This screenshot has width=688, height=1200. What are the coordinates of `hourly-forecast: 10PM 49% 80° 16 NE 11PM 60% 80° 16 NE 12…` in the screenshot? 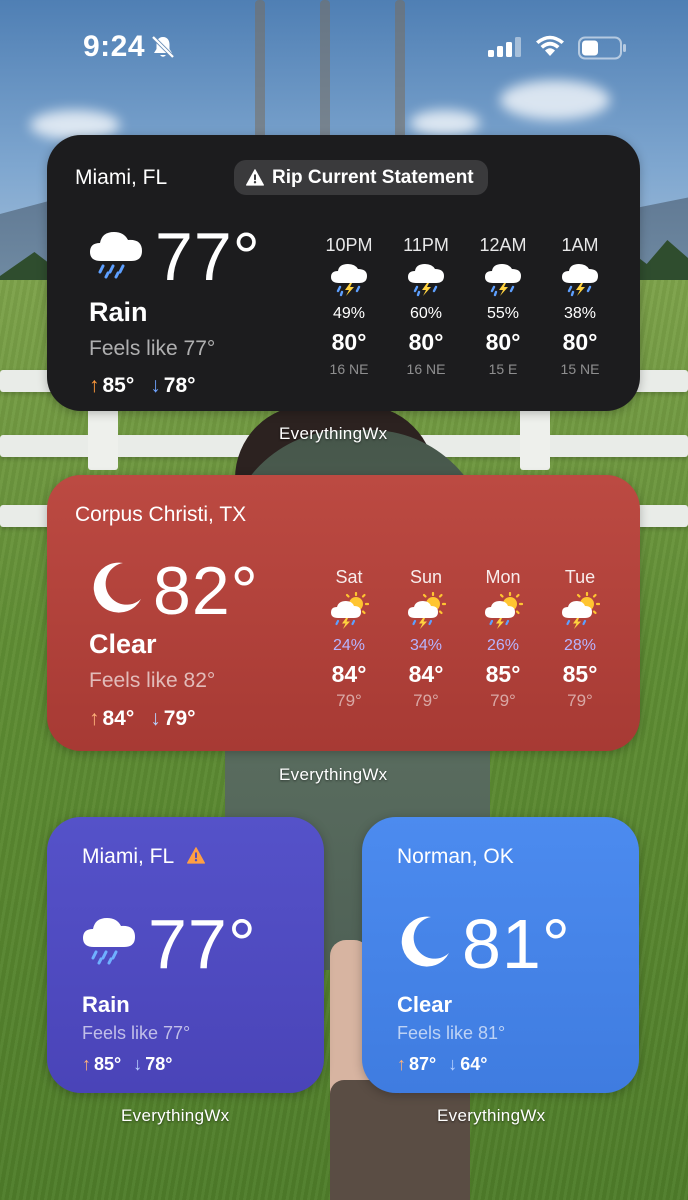 It's located at (479, 310).